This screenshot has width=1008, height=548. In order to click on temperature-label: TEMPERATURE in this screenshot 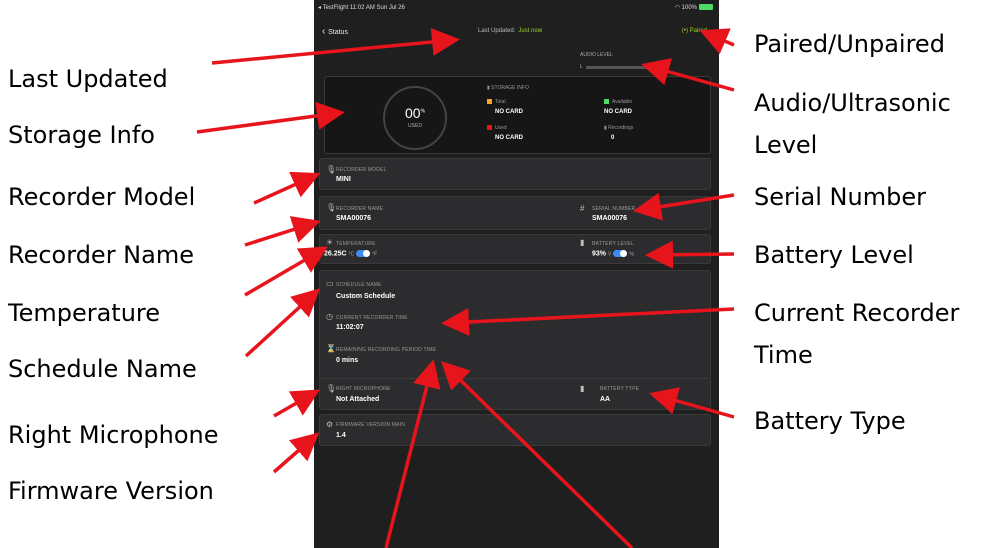, I will do `click(356, 244)`.